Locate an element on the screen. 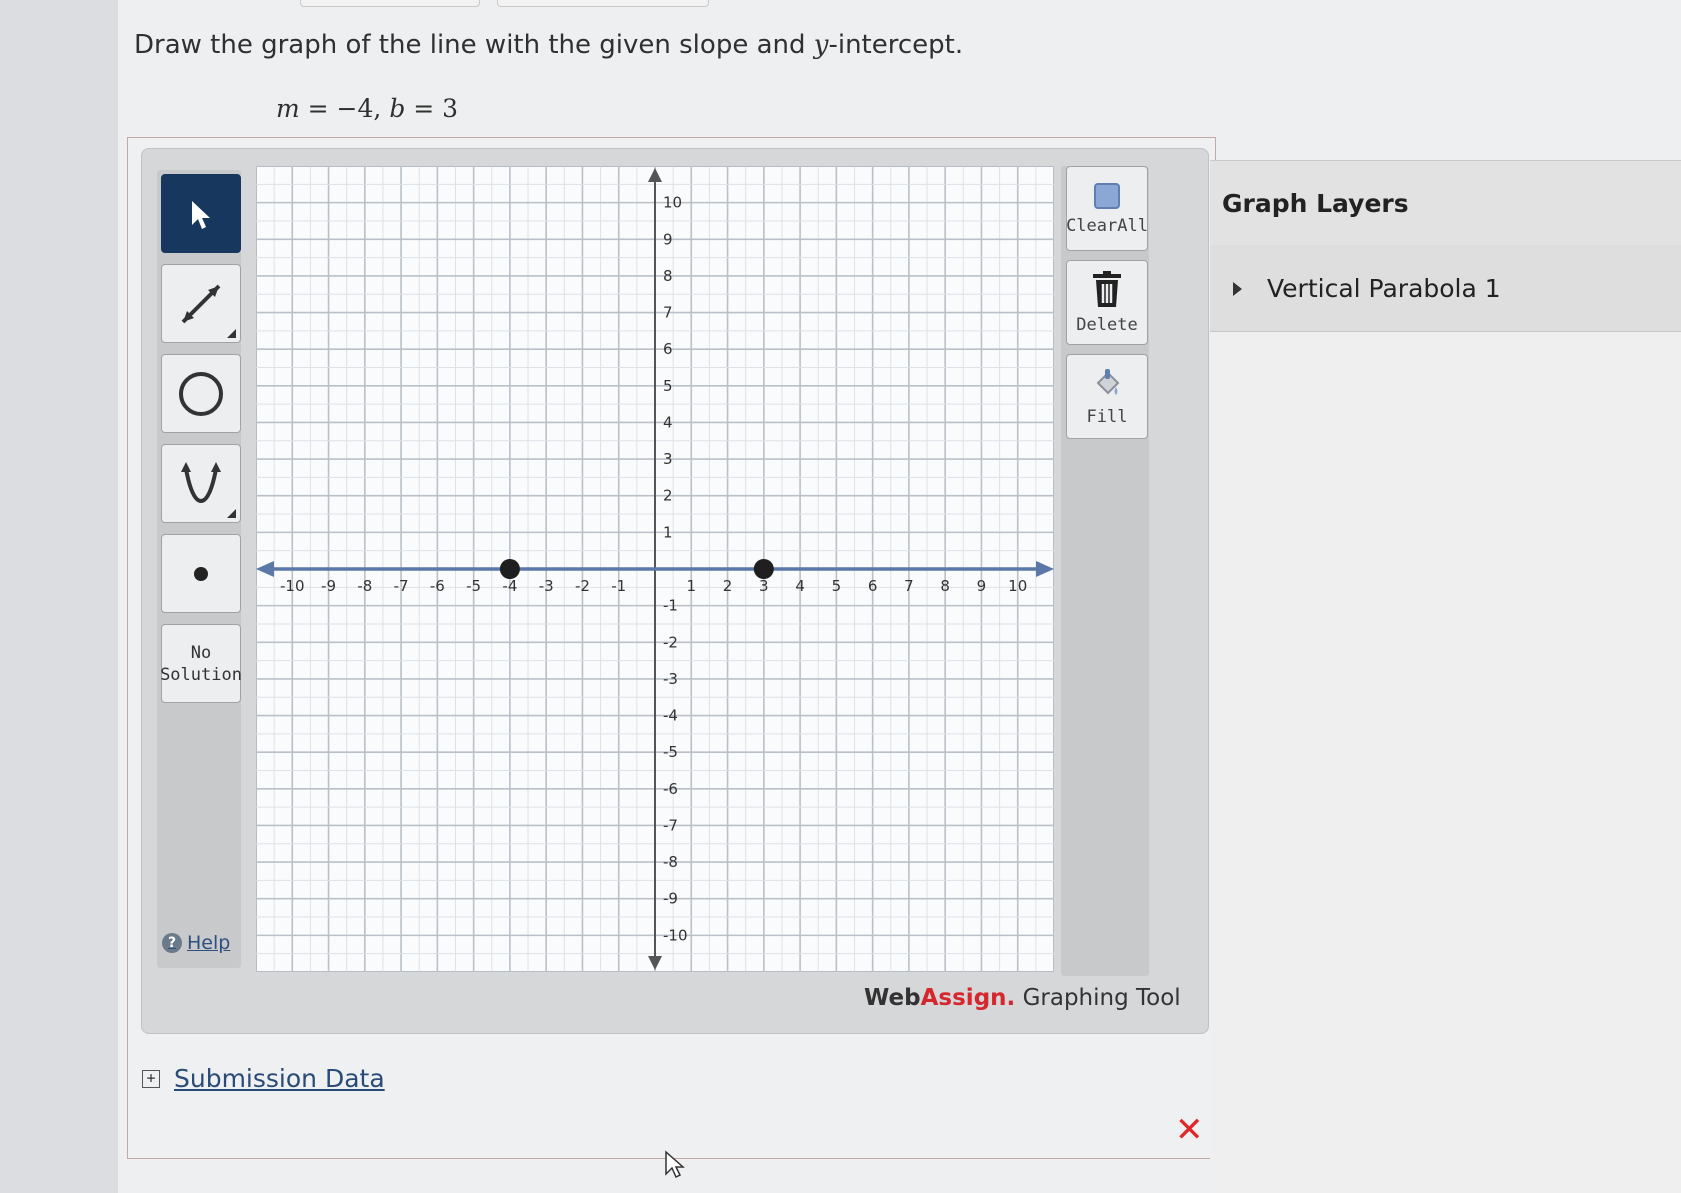 This screenshot has height=1193, width=1681. pointer-tool-button is located at coordinates (201, 213).